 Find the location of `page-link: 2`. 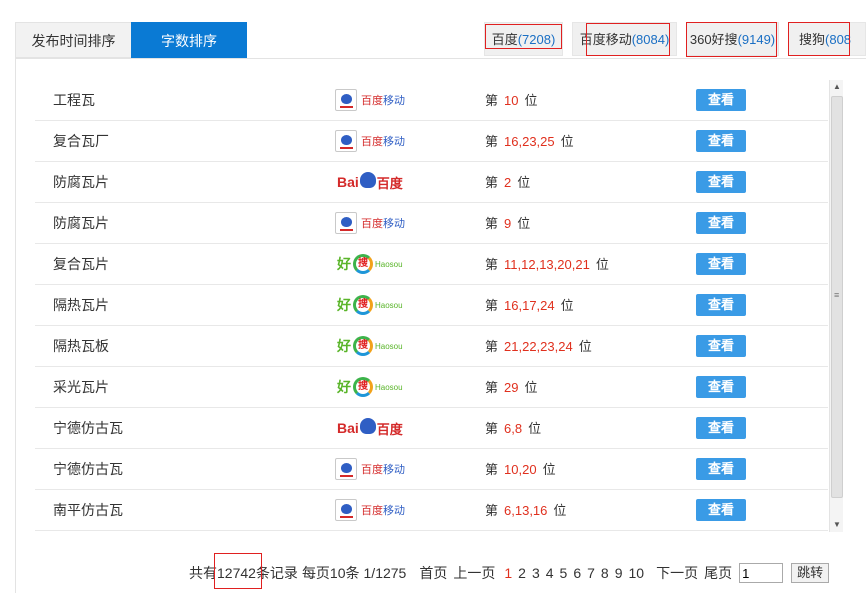

page-link: 2 is located at coordinates (522, 573).